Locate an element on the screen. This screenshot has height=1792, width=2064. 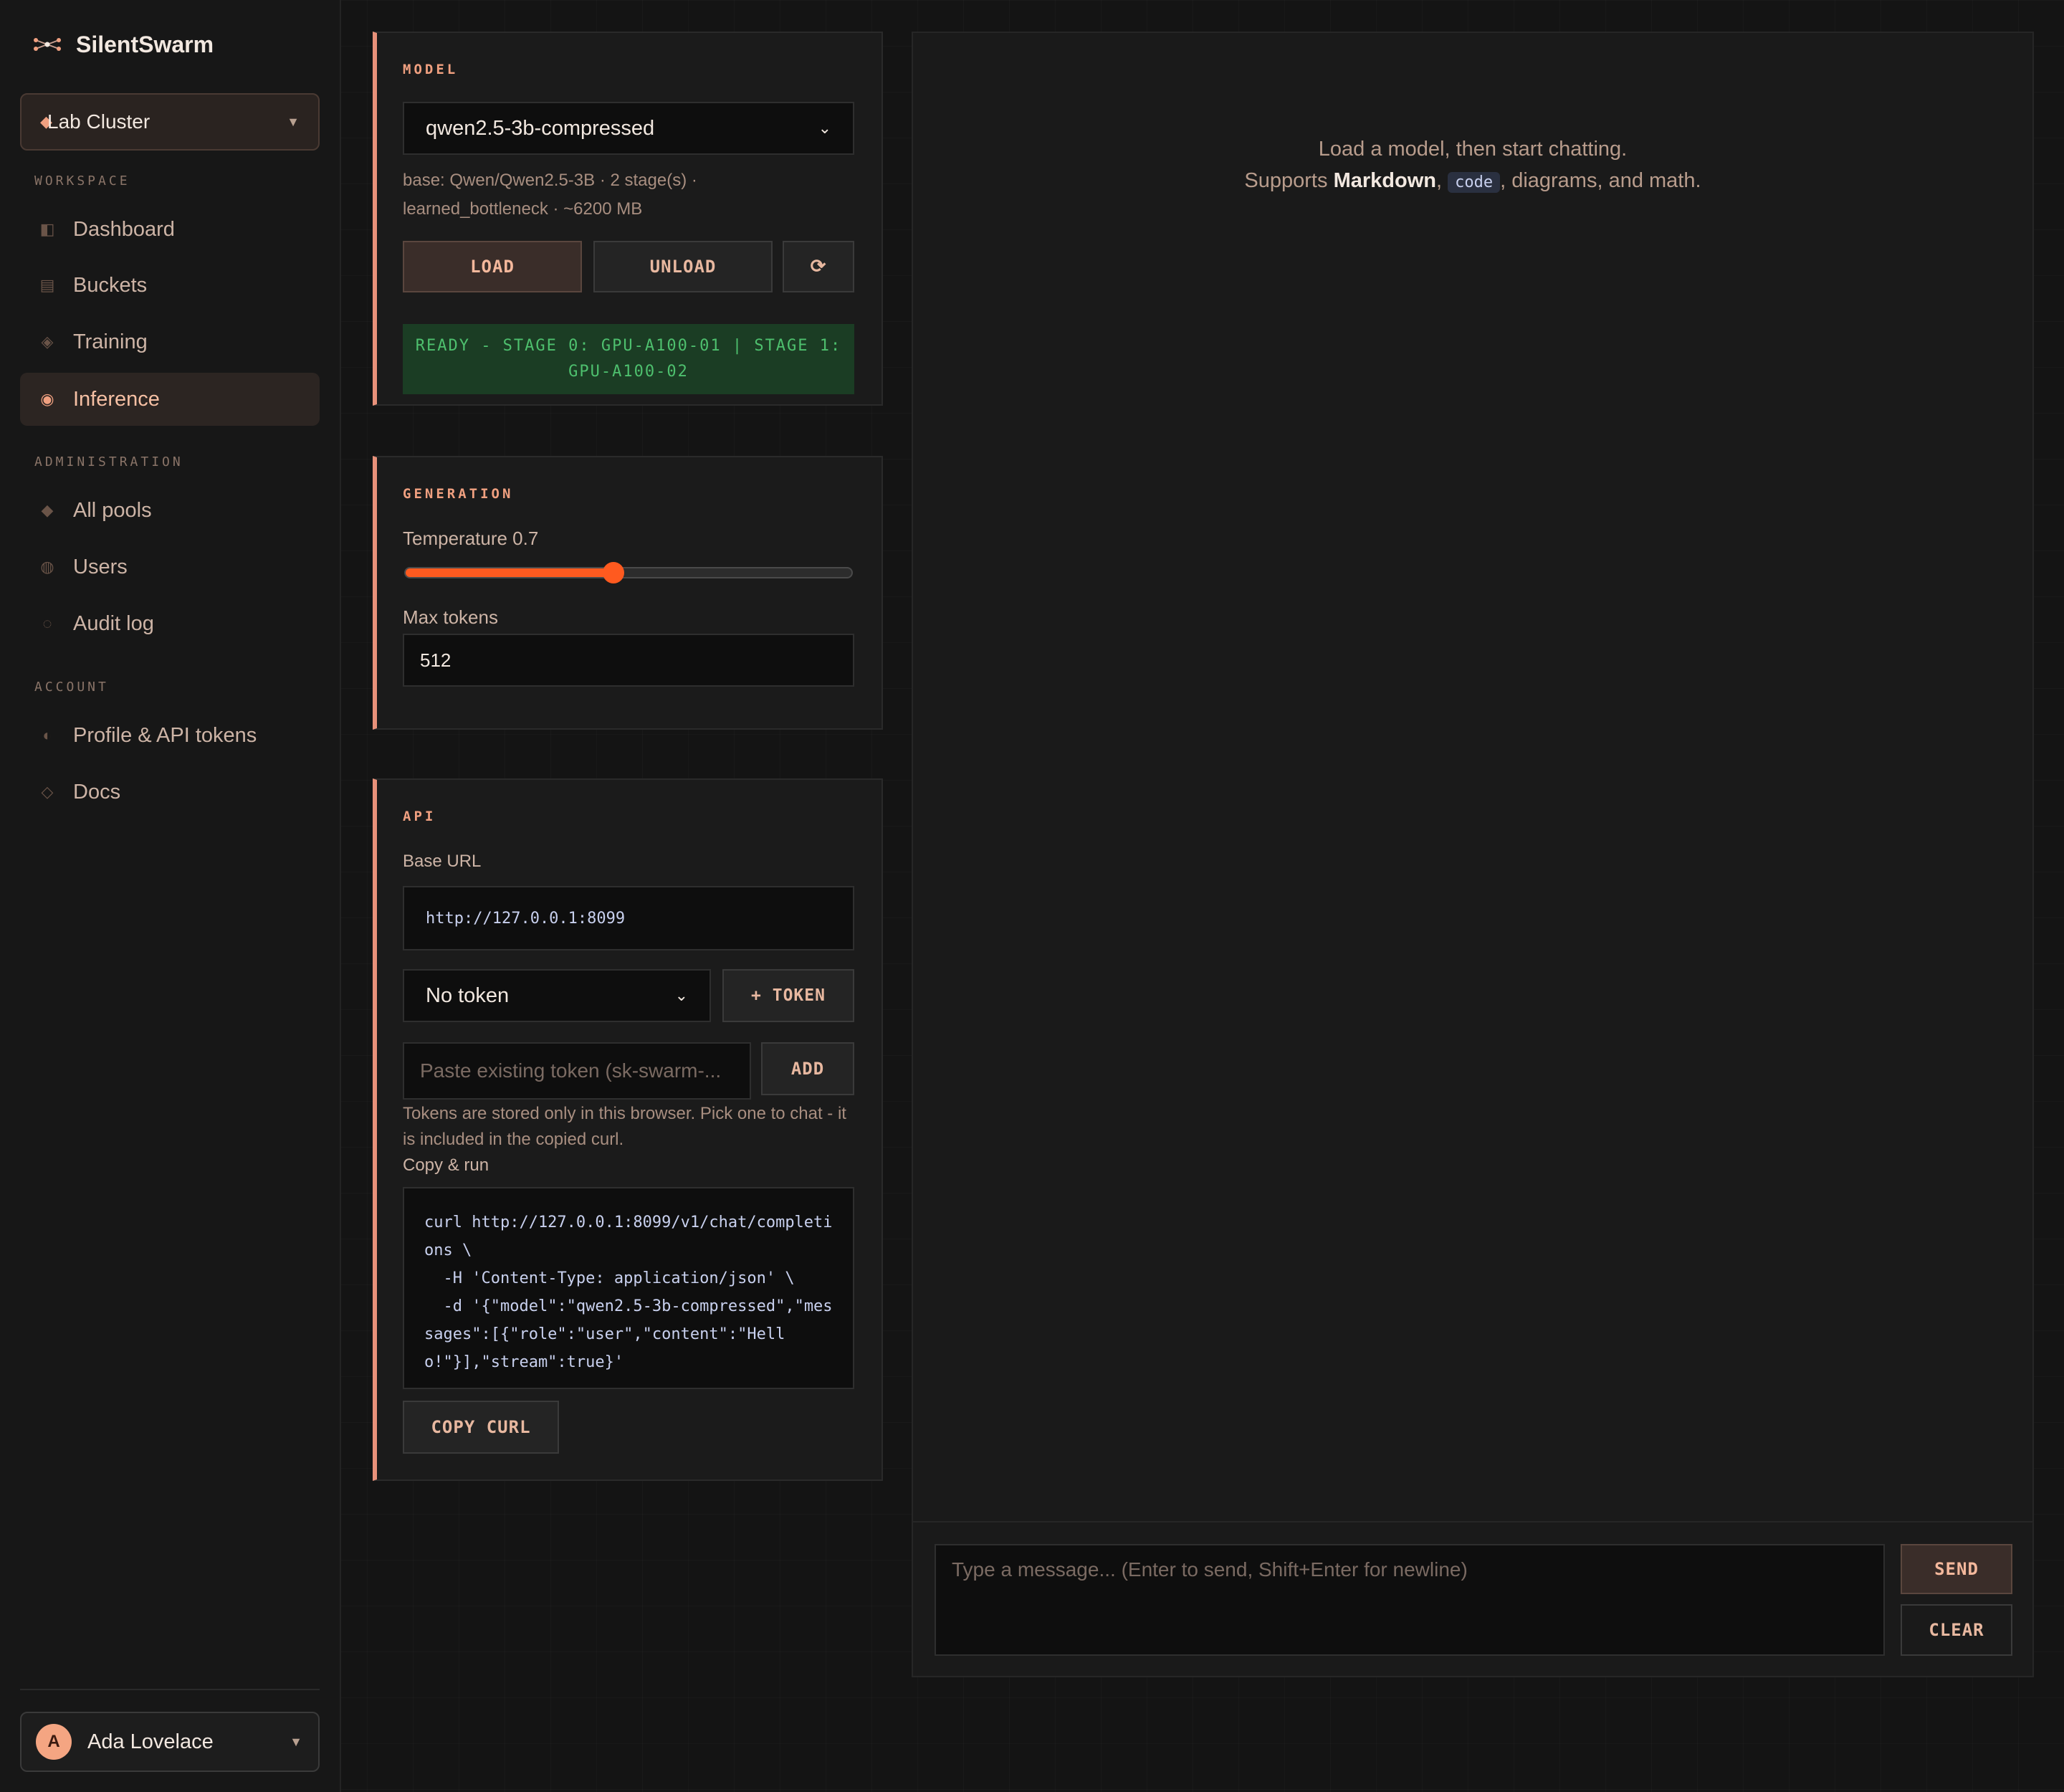
refresh-button: ⟳ is located at coordinates (818, 266).